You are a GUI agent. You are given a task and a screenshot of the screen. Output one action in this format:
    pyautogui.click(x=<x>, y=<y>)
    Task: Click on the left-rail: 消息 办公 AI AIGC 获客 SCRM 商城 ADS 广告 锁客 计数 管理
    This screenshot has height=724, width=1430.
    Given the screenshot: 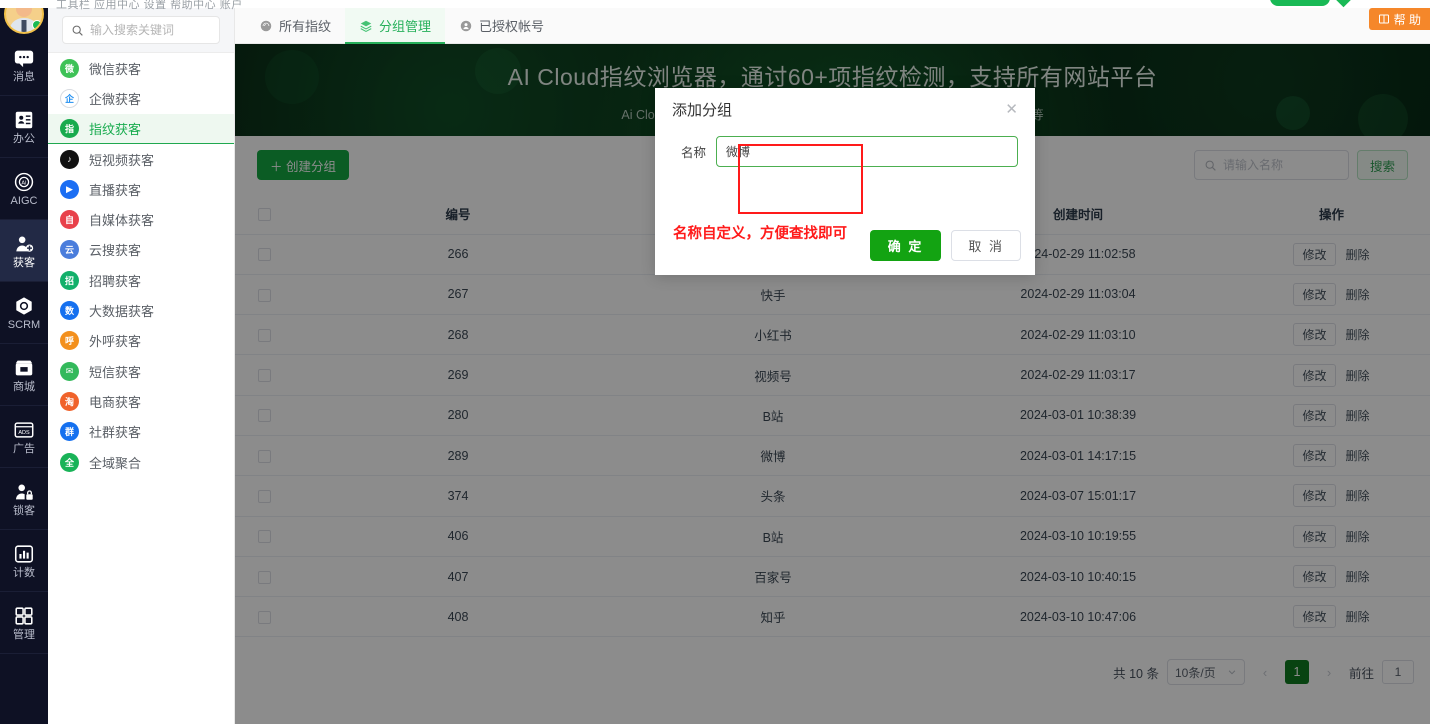 What is the action you would take?
    pyautogui.click(x=24, y=362)
    